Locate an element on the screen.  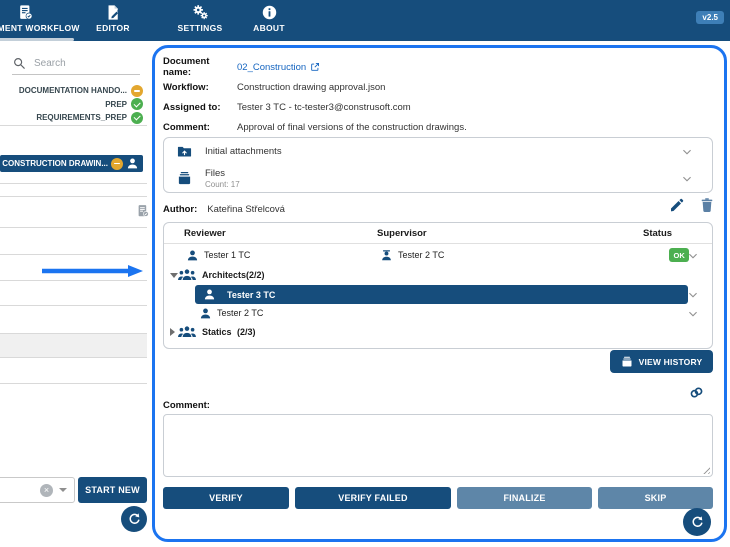
reviewers-header: Reviewer Supervisor Status is located at coordinates (438, 233).